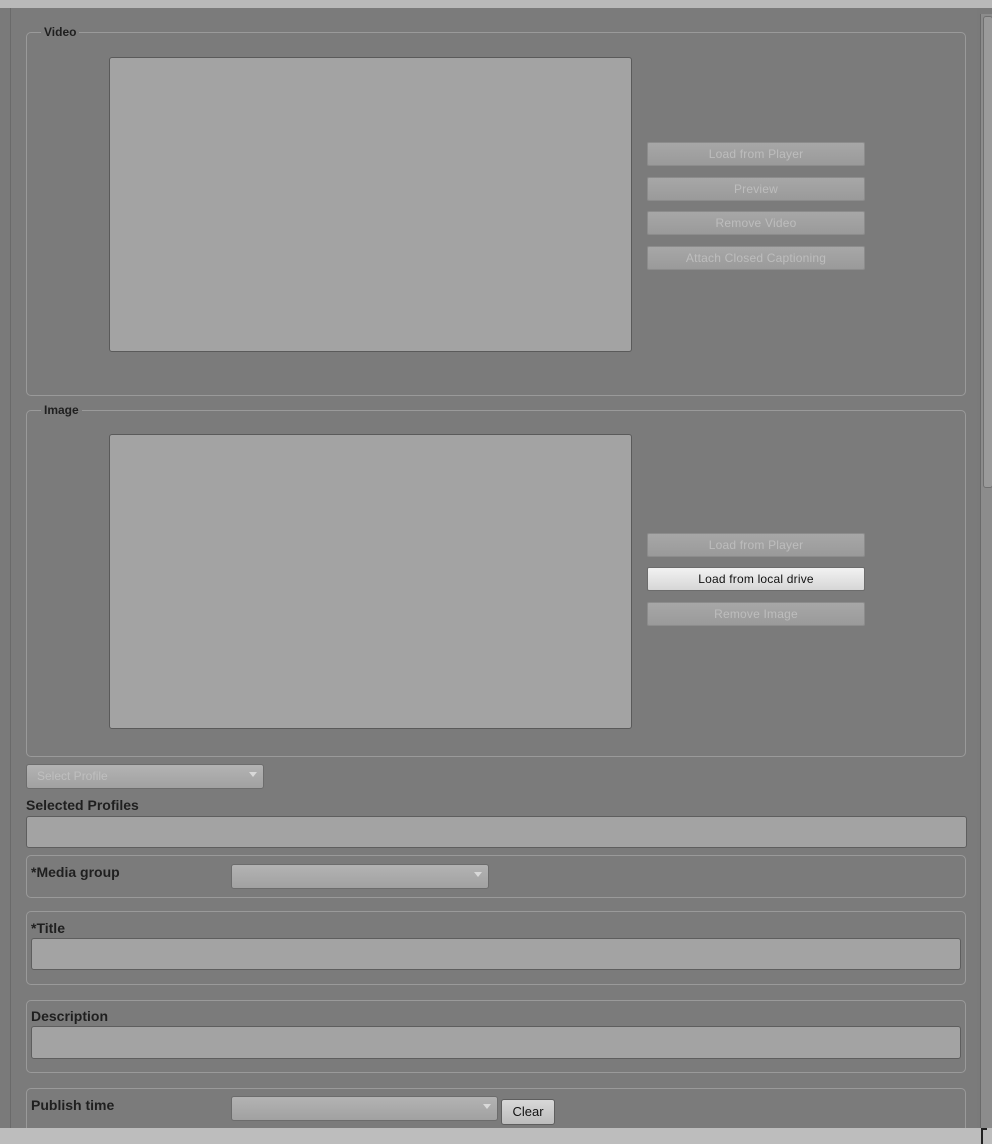  Describe the element at coordinates (496, 954) in the screenshot. I see `title-input` at that location.